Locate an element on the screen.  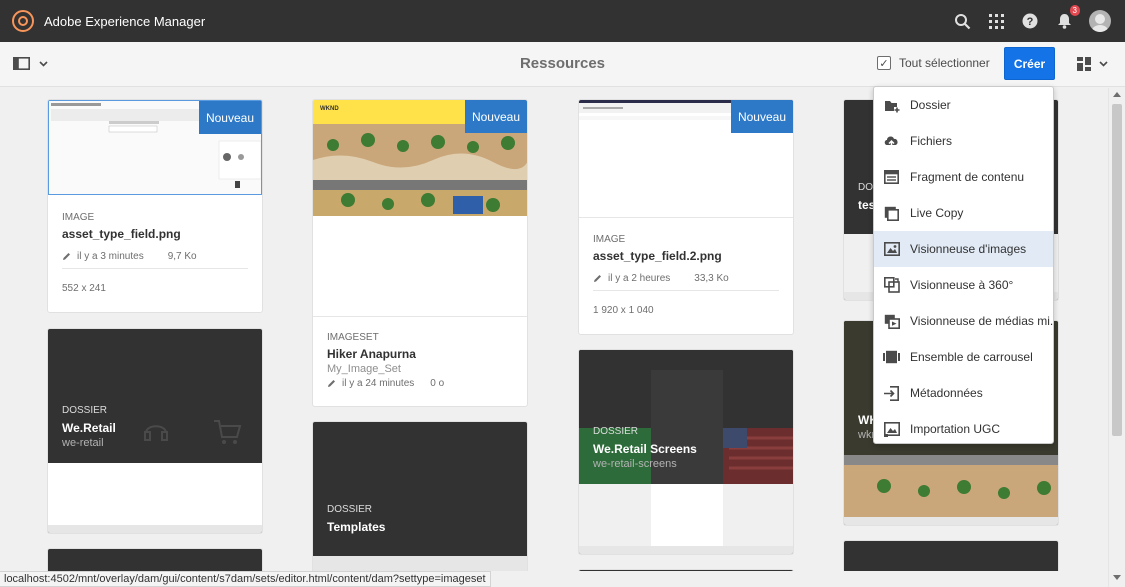
asset-dimensions: 552 x 241 is located at coordinates (84, 288).